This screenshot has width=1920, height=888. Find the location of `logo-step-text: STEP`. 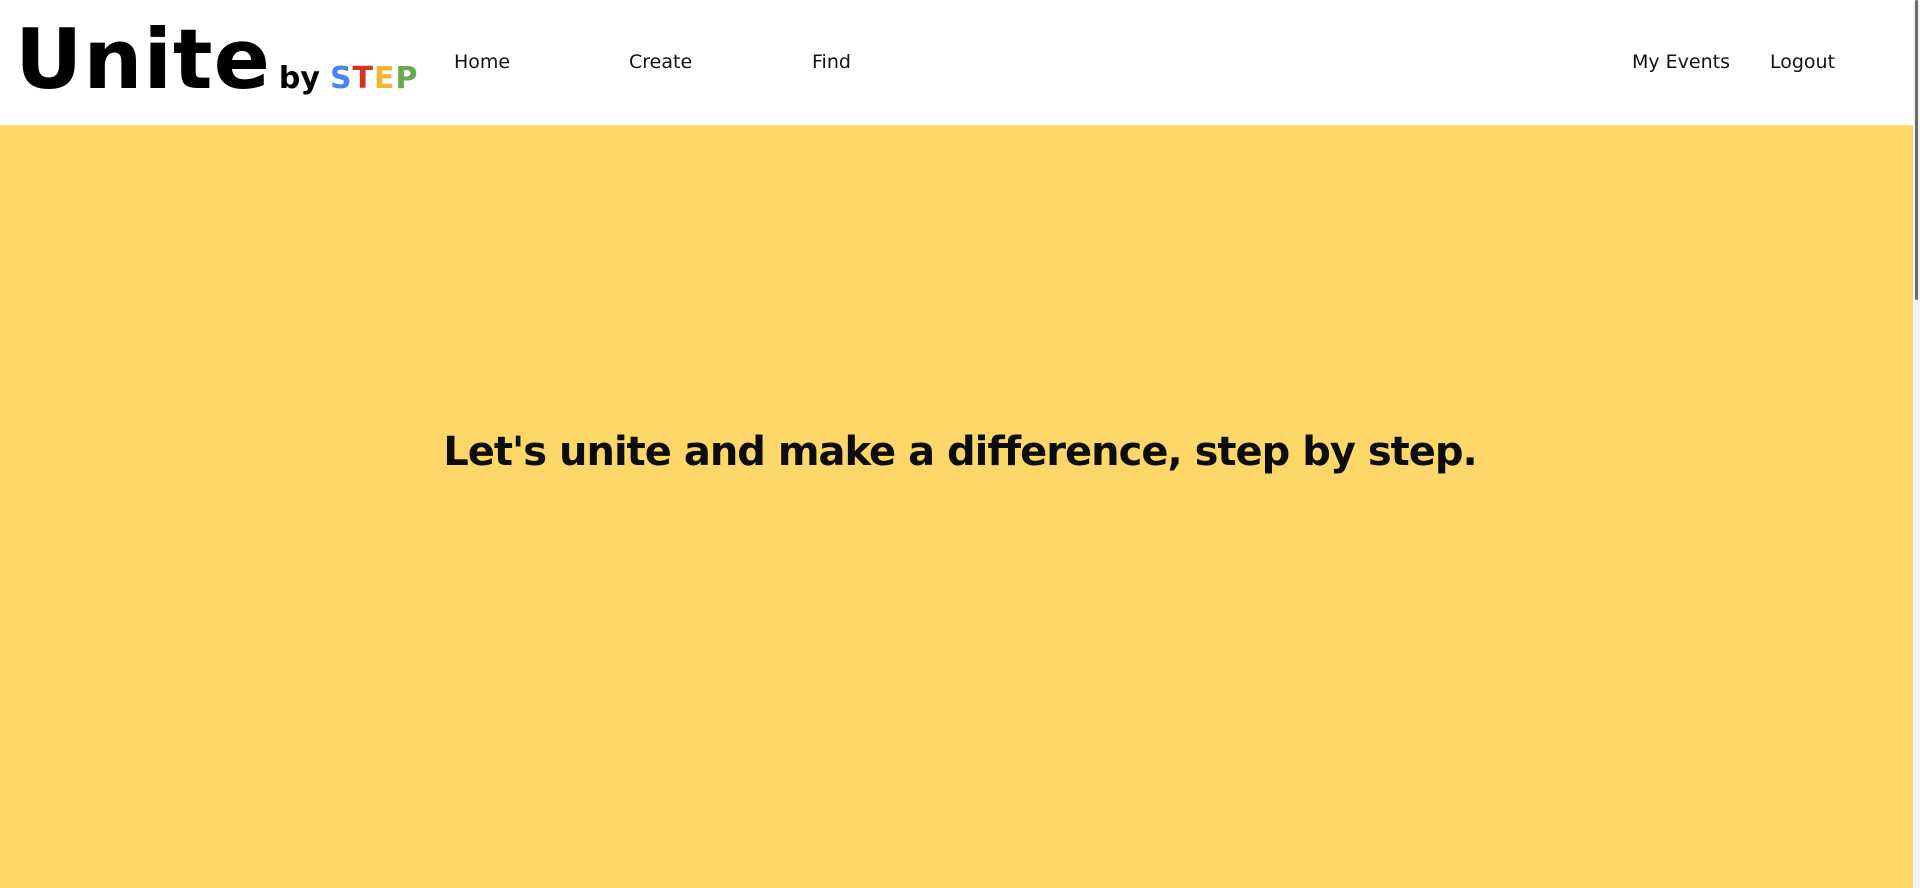

logo-step-text: STEP is located at coordinates (374, 78).